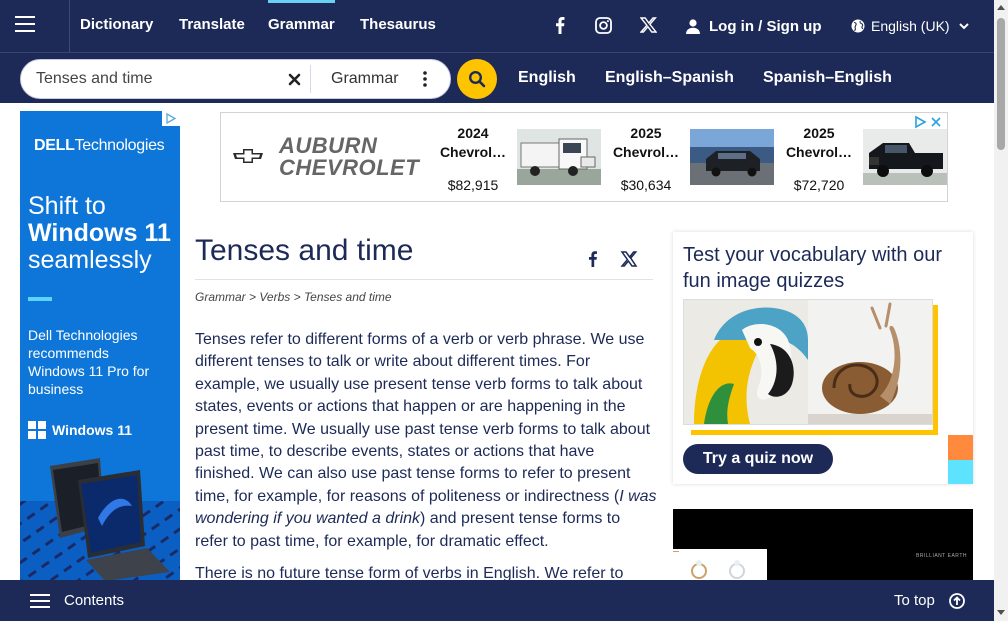 This screenshot has width=1008, height=621. I want to click on more-options-icon, so click(425, 79).